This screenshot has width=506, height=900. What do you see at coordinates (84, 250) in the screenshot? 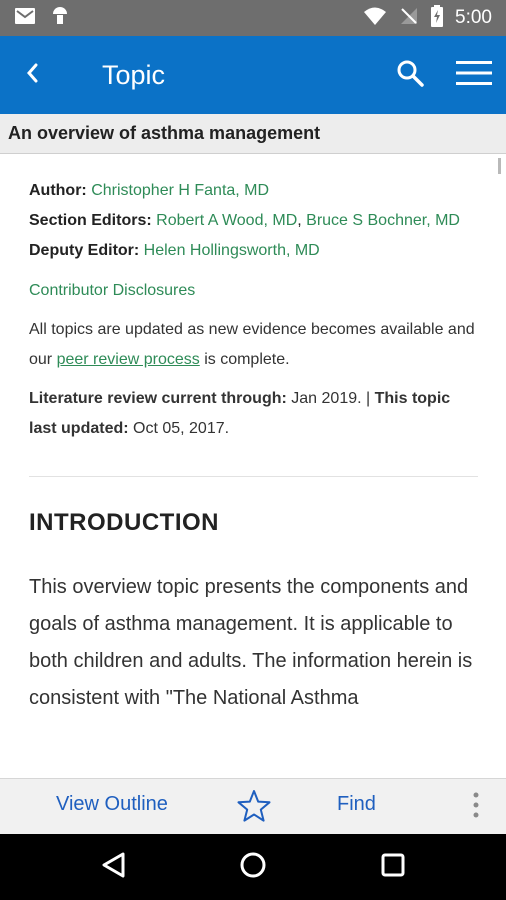
I see `deputy-editor-label: Deputy Editor:` at bounding box center [84, 250].